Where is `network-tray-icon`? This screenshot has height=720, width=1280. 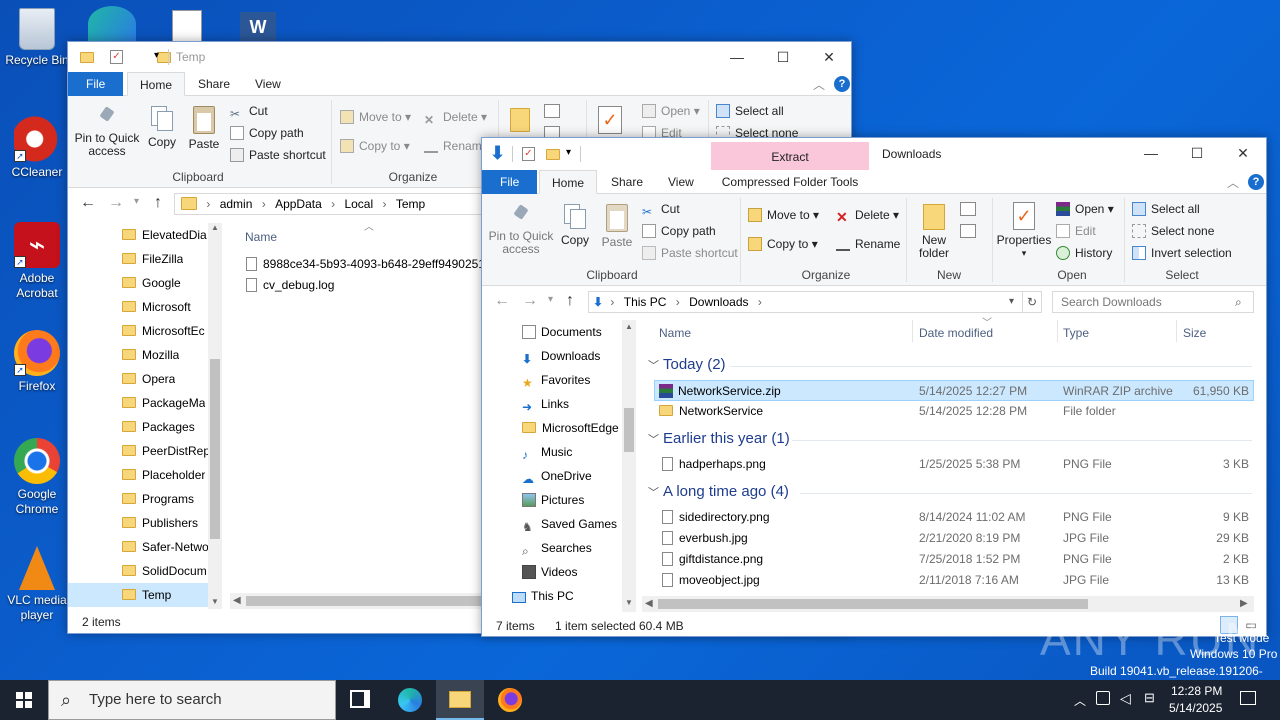
network-tray-icon is located at coordinates (1103, 698).